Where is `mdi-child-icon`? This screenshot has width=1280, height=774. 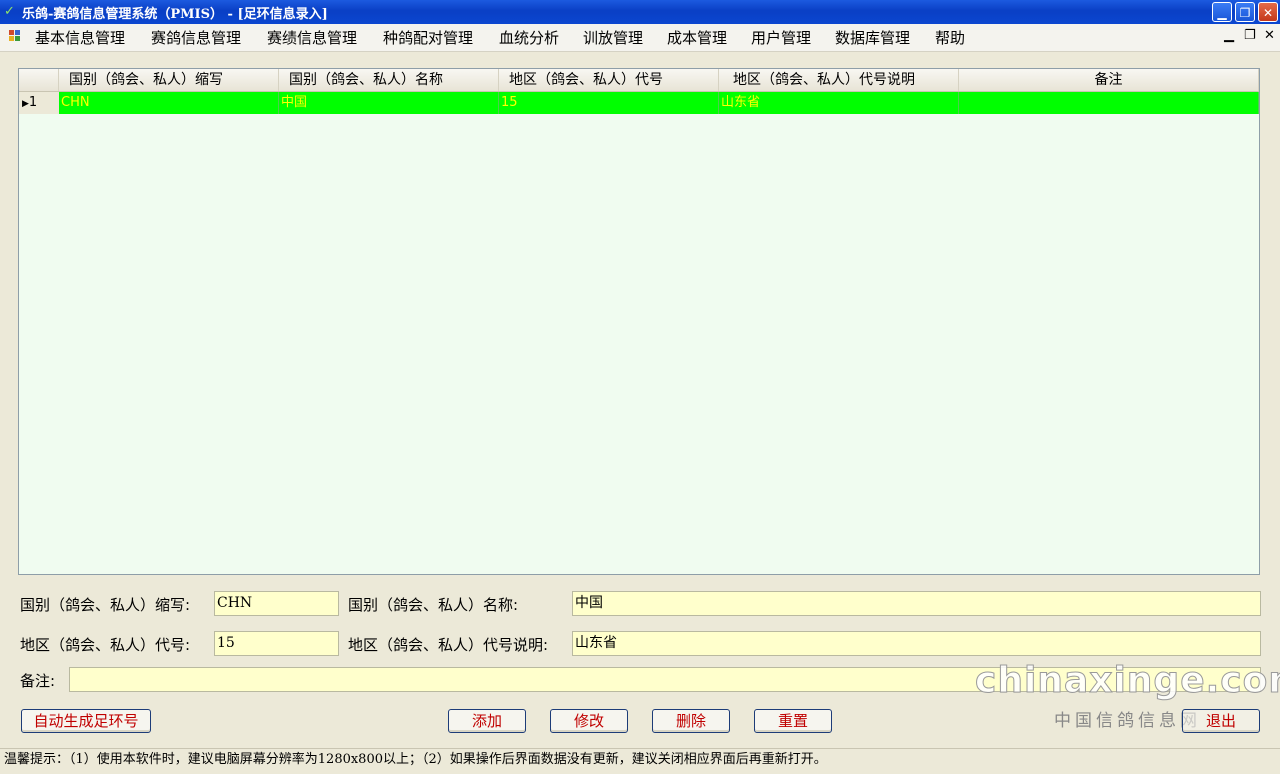 mdi-child-icon is located at coordinates (15, 36).